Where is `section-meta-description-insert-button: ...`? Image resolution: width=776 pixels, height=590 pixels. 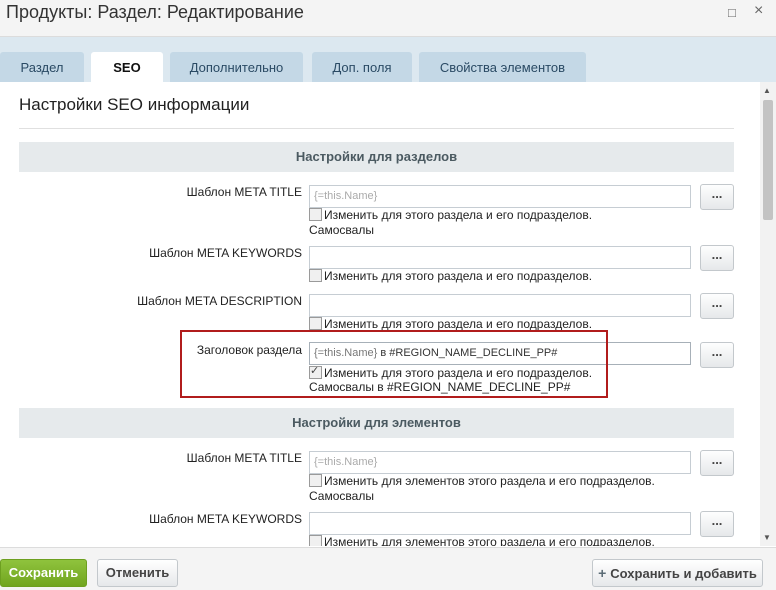 section-meta-description-insert-button: ... is located at coordinates (717, 306).